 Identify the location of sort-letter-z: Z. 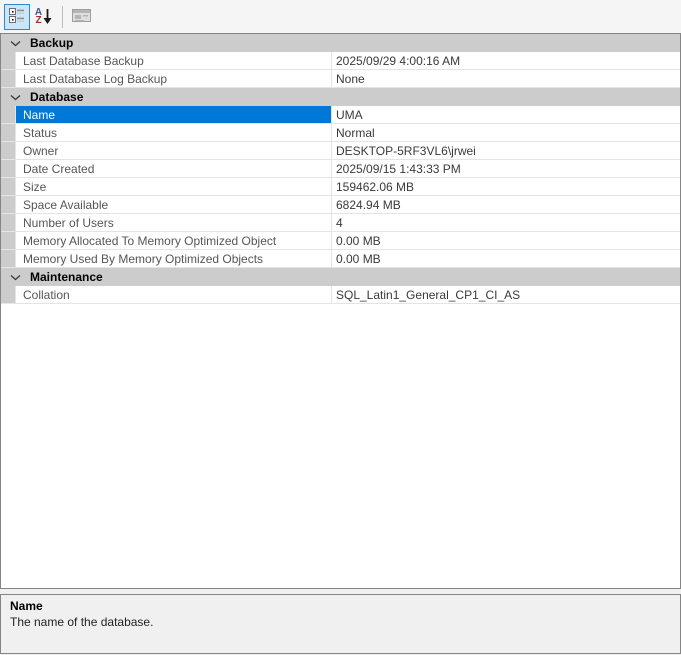
(38, 20).